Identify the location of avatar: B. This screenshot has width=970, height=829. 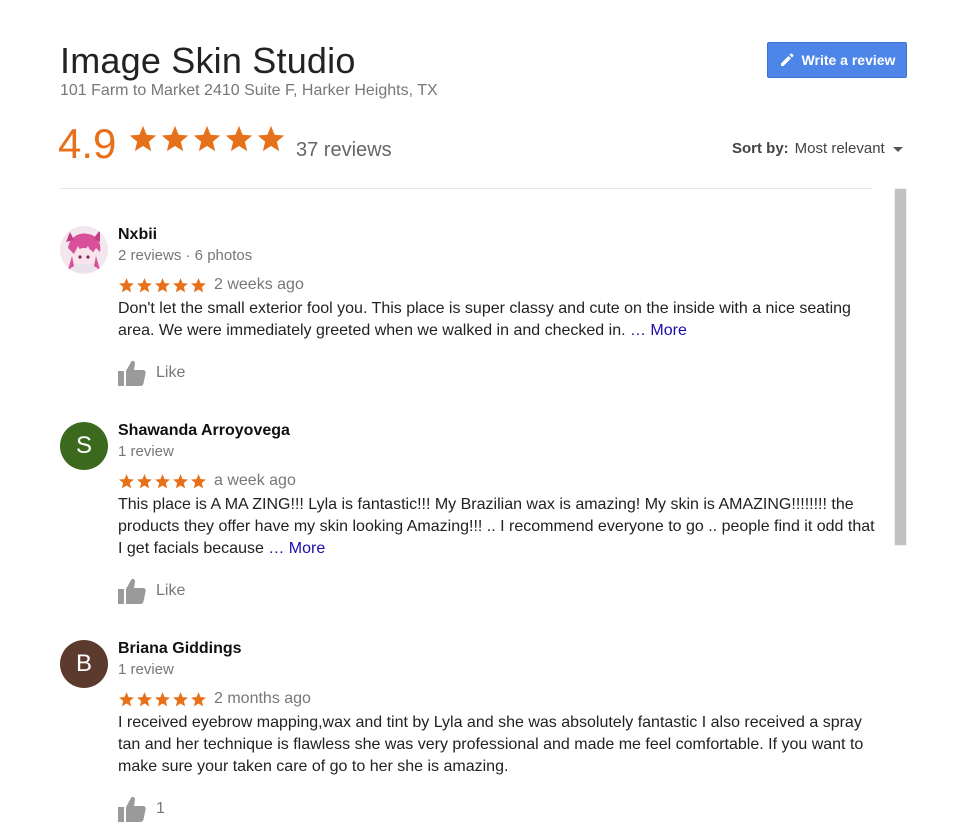
(84, 664).